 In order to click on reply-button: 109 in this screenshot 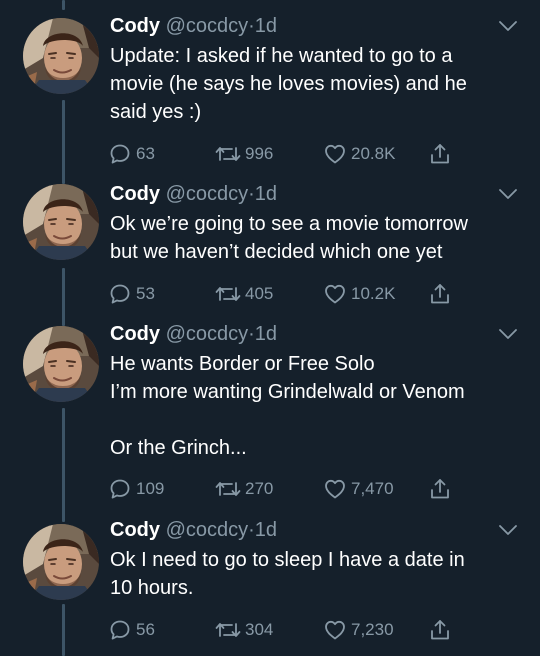, I will do `click(136, 489)`.